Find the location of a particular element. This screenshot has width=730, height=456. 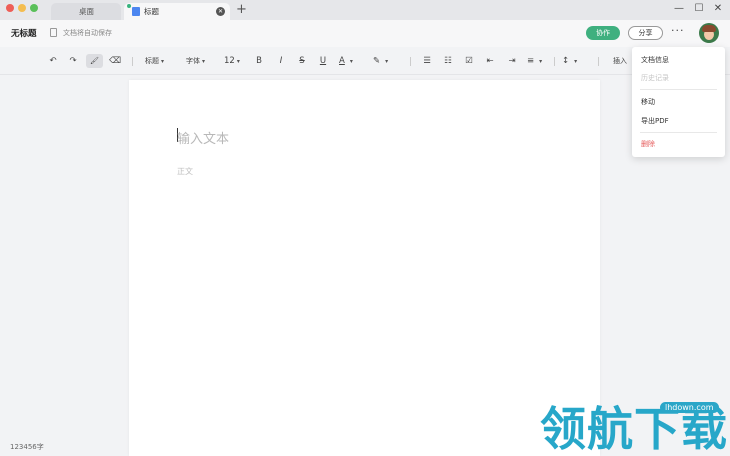

word-count: 123456字 is located at coordinates (27, 447).